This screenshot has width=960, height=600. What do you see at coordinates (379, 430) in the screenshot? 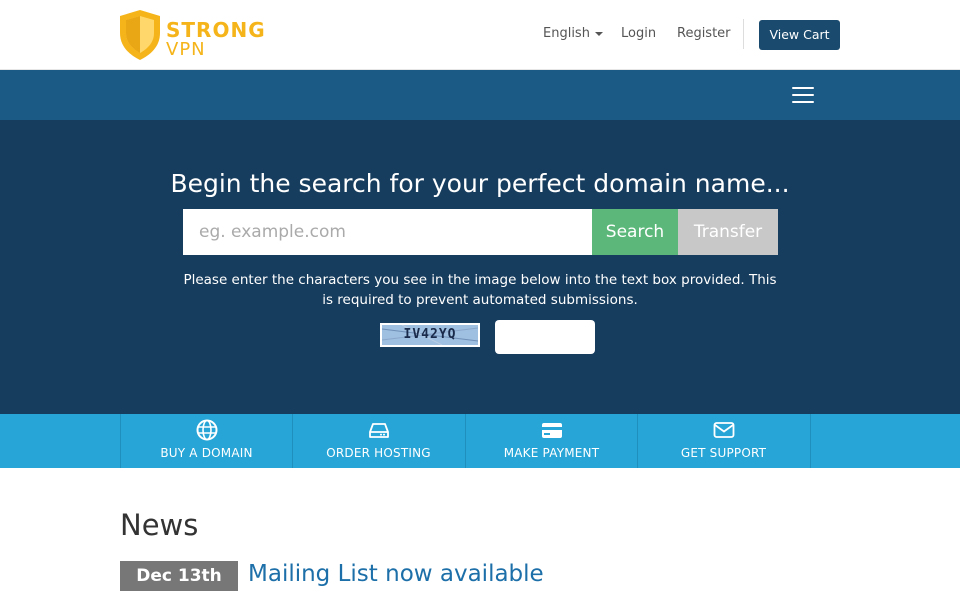
I see `hdd-icon` at bounding box center [379, 430].